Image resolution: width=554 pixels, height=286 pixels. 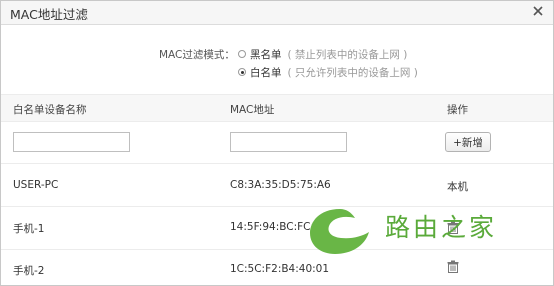 What do you see at coordinates (49, 14) in the screenshot?
I see `dialog-title: MAC地址过滤` at bounding box center [49, 14].